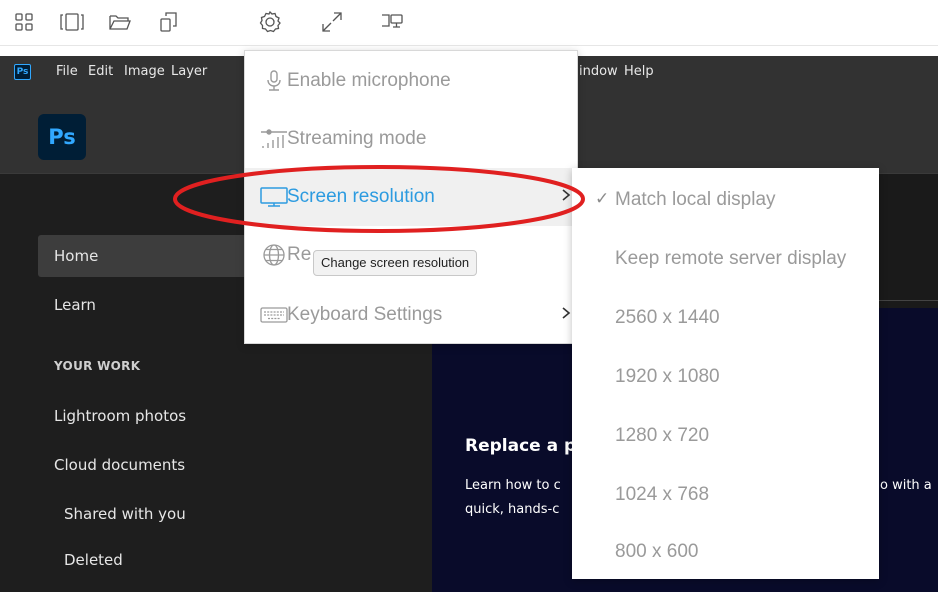 Image resolution: width=938 pixels, height=592 pixels. I want to click on copy-files-icon, so click(169, 22).